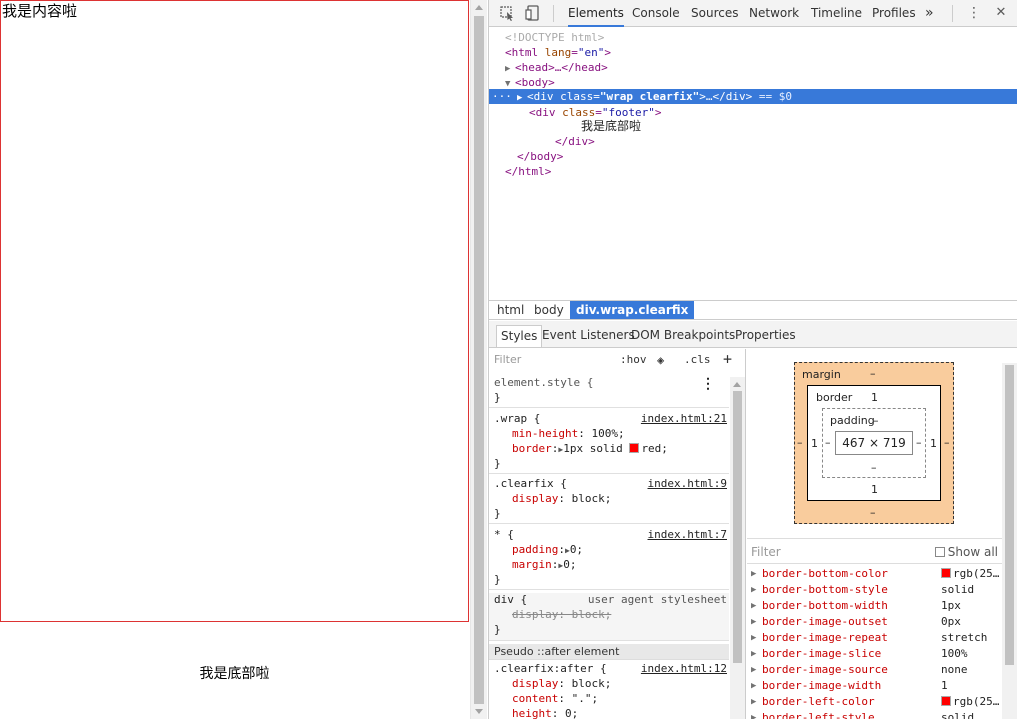 Image resolution: width=1017 pixels, height=719 pixels. I want to click on row-ellipsis: ···, so click(502, 96).